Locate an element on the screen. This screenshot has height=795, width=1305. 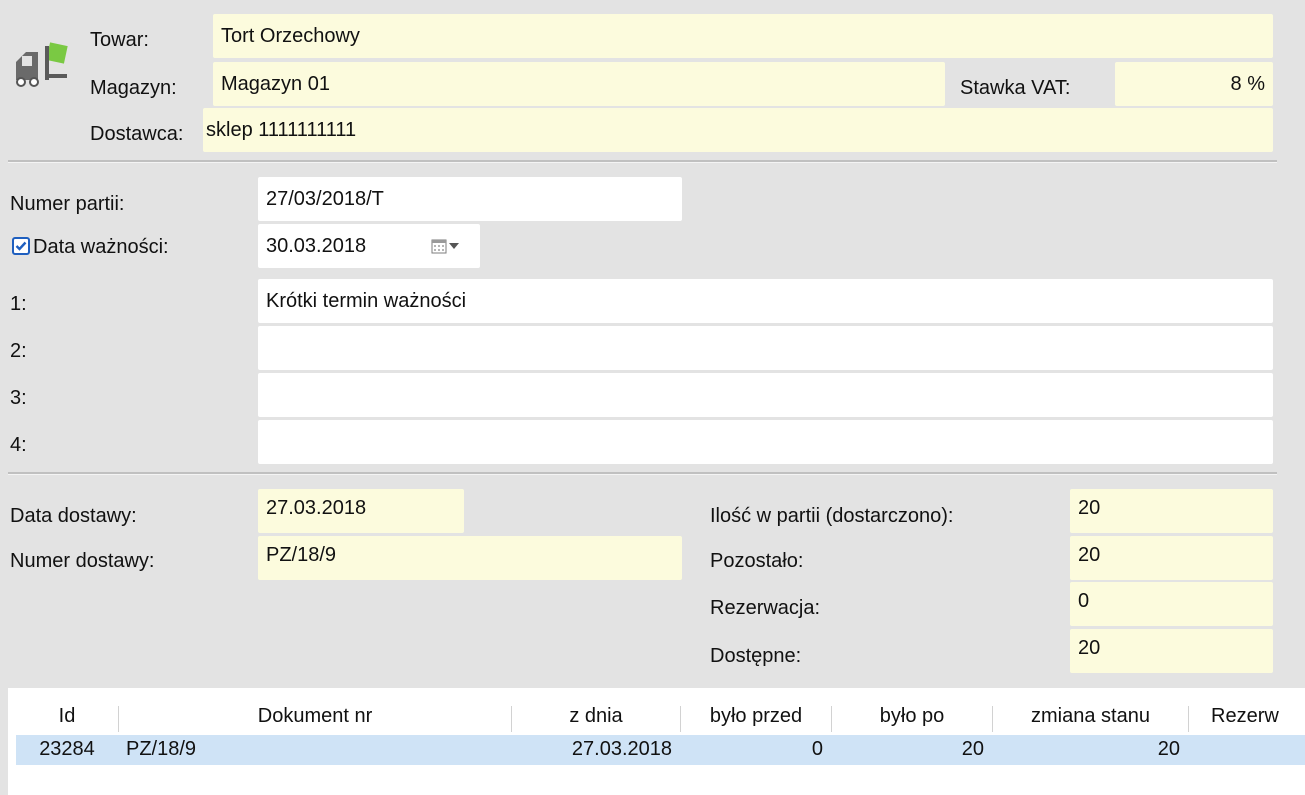
ilosc-field: 20 is located at coordinates (1171, 511).